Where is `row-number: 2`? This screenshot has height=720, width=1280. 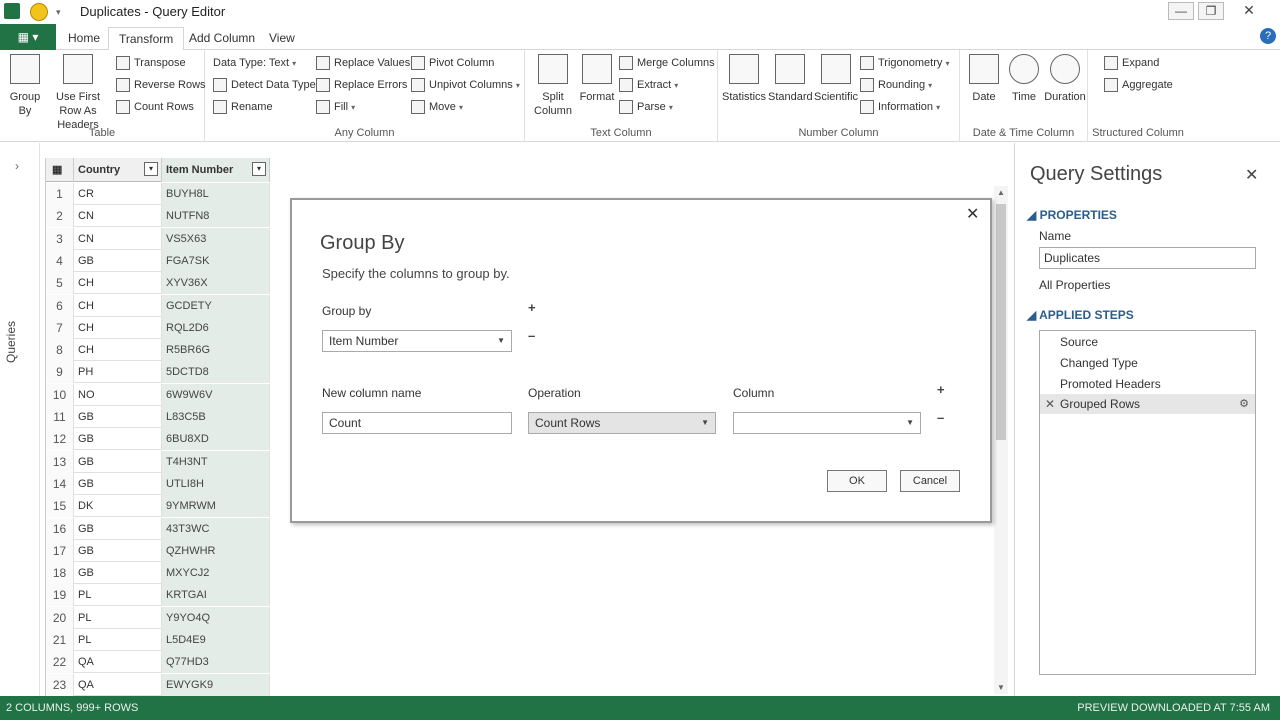
row-number: 2 is located at coordinates (60, 216).